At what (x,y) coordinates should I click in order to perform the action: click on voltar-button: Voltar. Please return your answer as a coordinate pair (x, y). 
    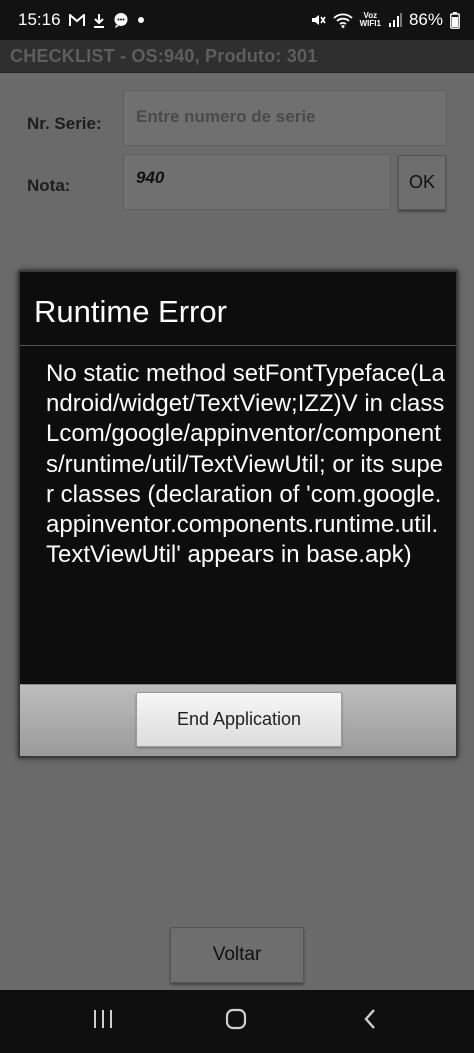
    Looking at the image, I should click on (237, 955).